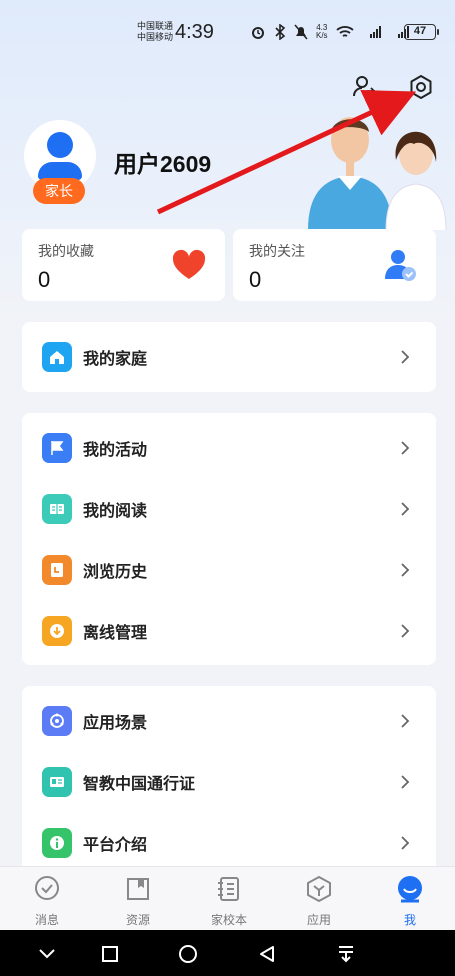  What do you see at coordinates (57, 569) in the screenshot?
I see `history-icon` at bounding box center [57, 569].